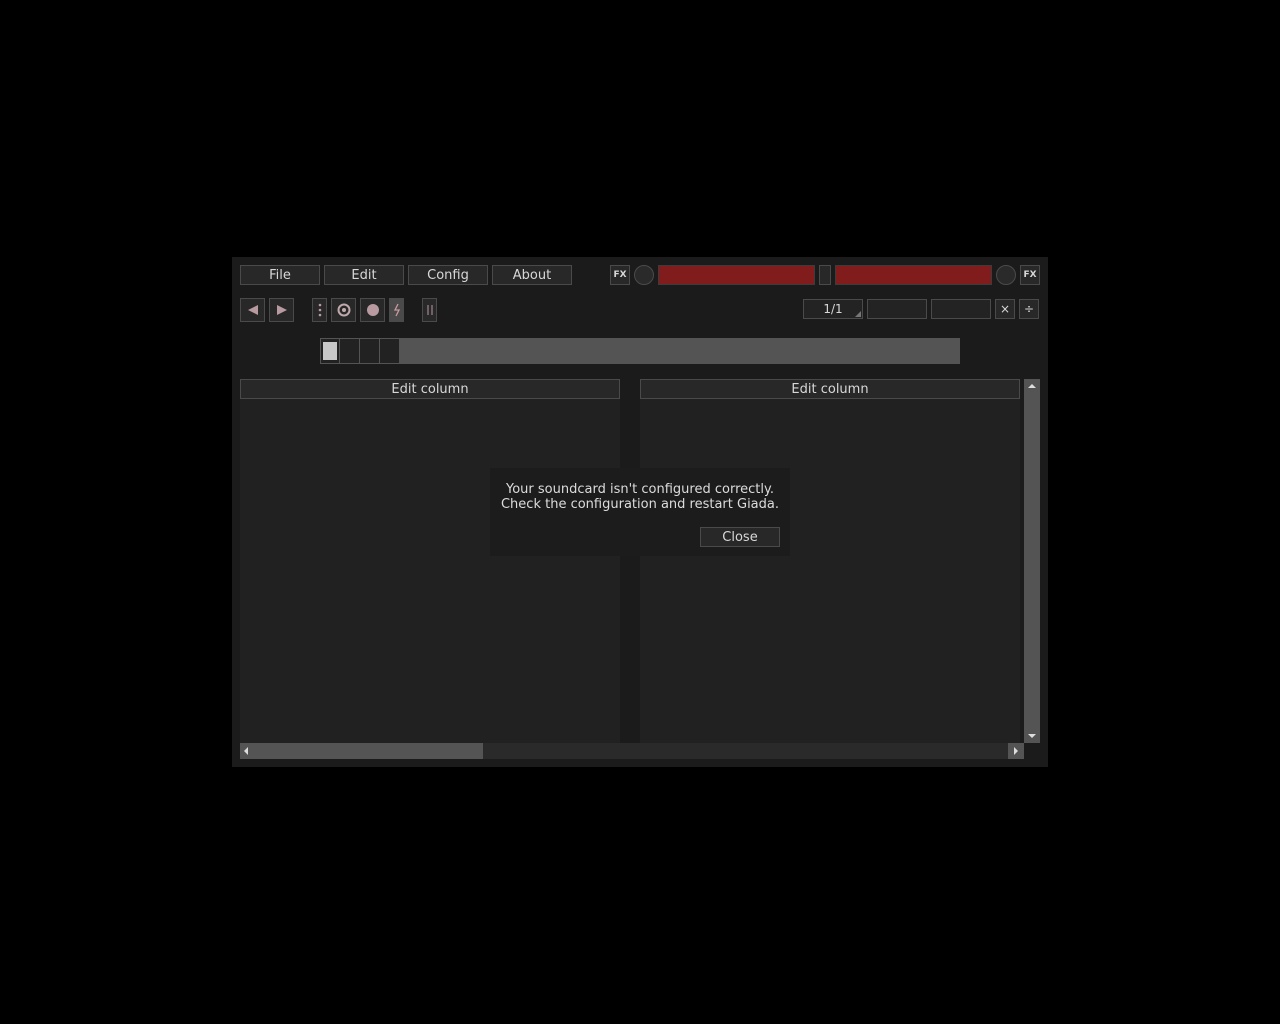 The image size is (1280, 1024). Describe the element at coordinates (858, 314) in the screenshot. I see `resize-corner-icon` at that location.